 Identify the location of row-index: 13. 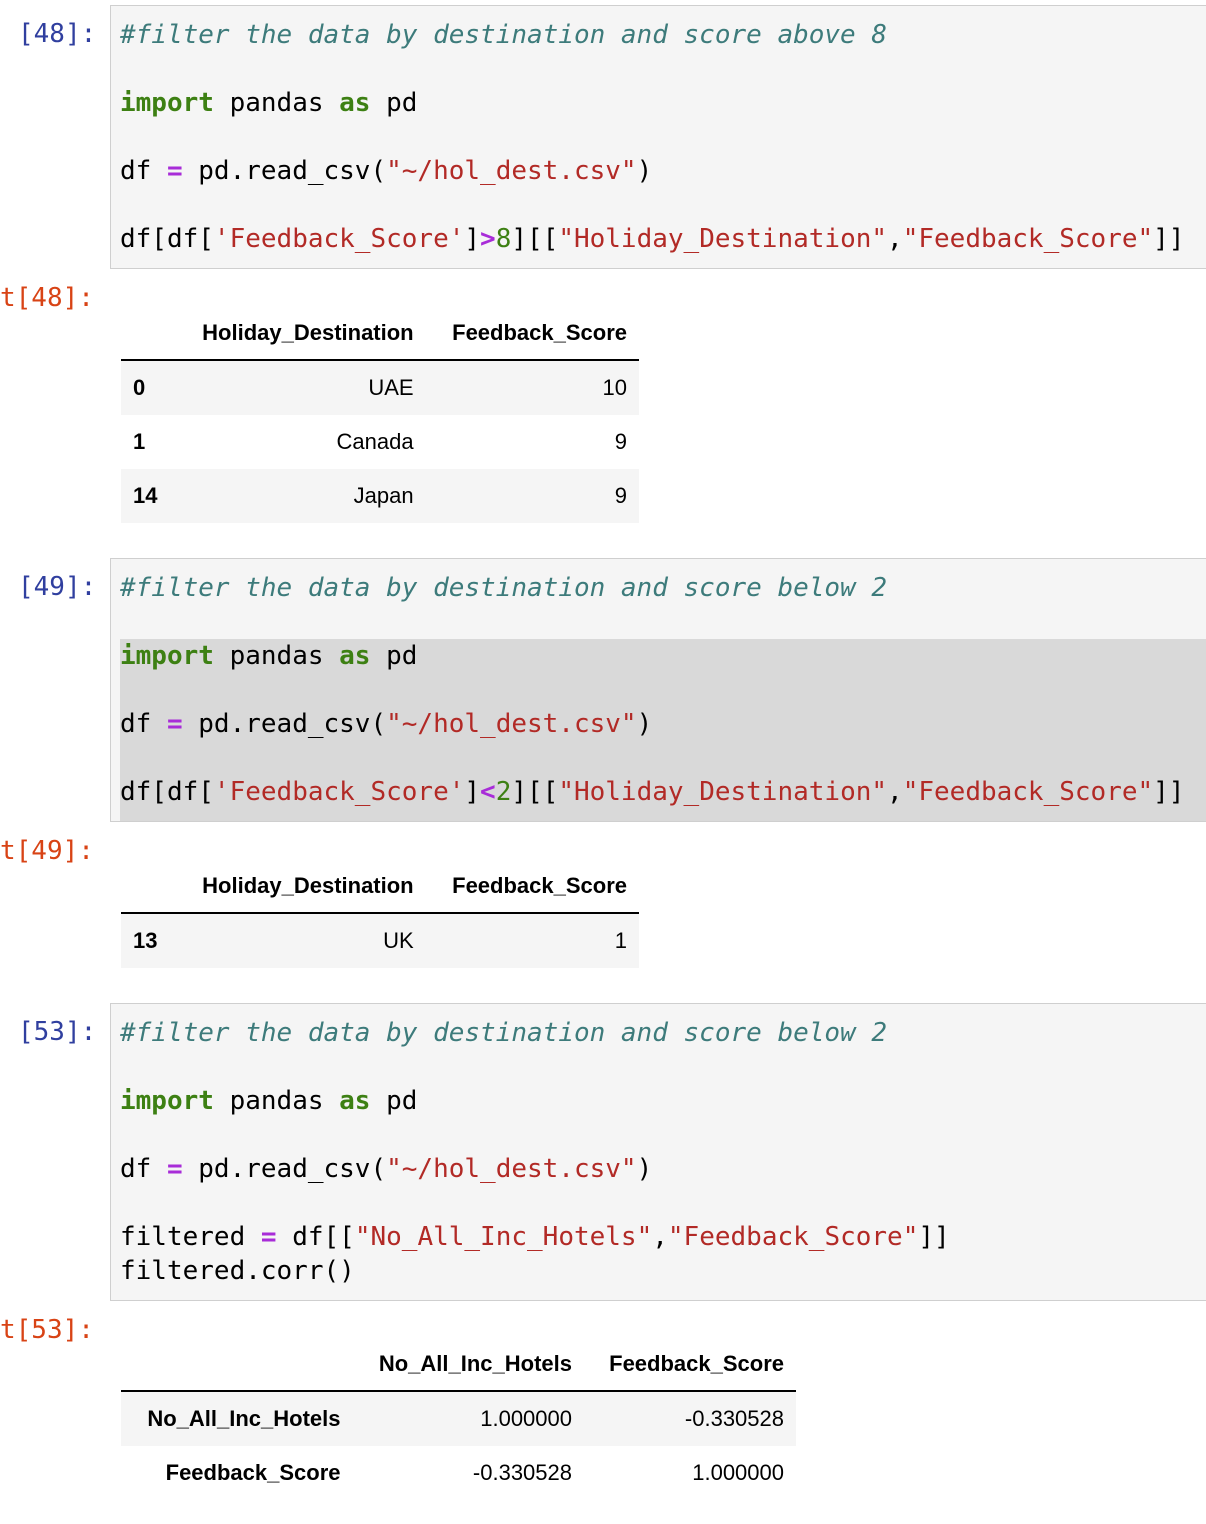
(145, 940).